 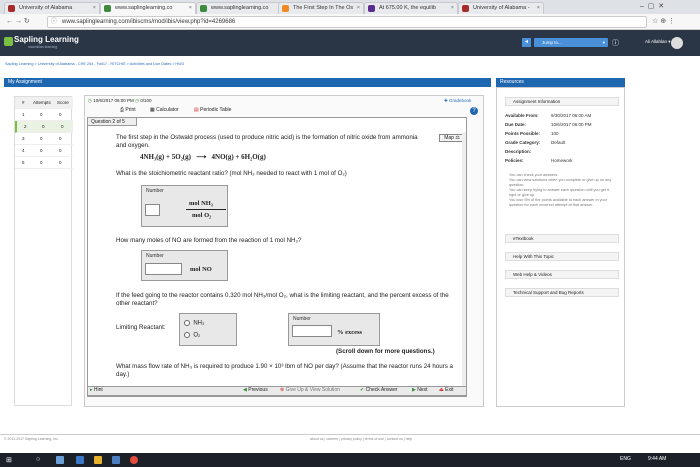 I want to click on browser-tab-6: University of Alabama - ×, so click(x=501, y=8).